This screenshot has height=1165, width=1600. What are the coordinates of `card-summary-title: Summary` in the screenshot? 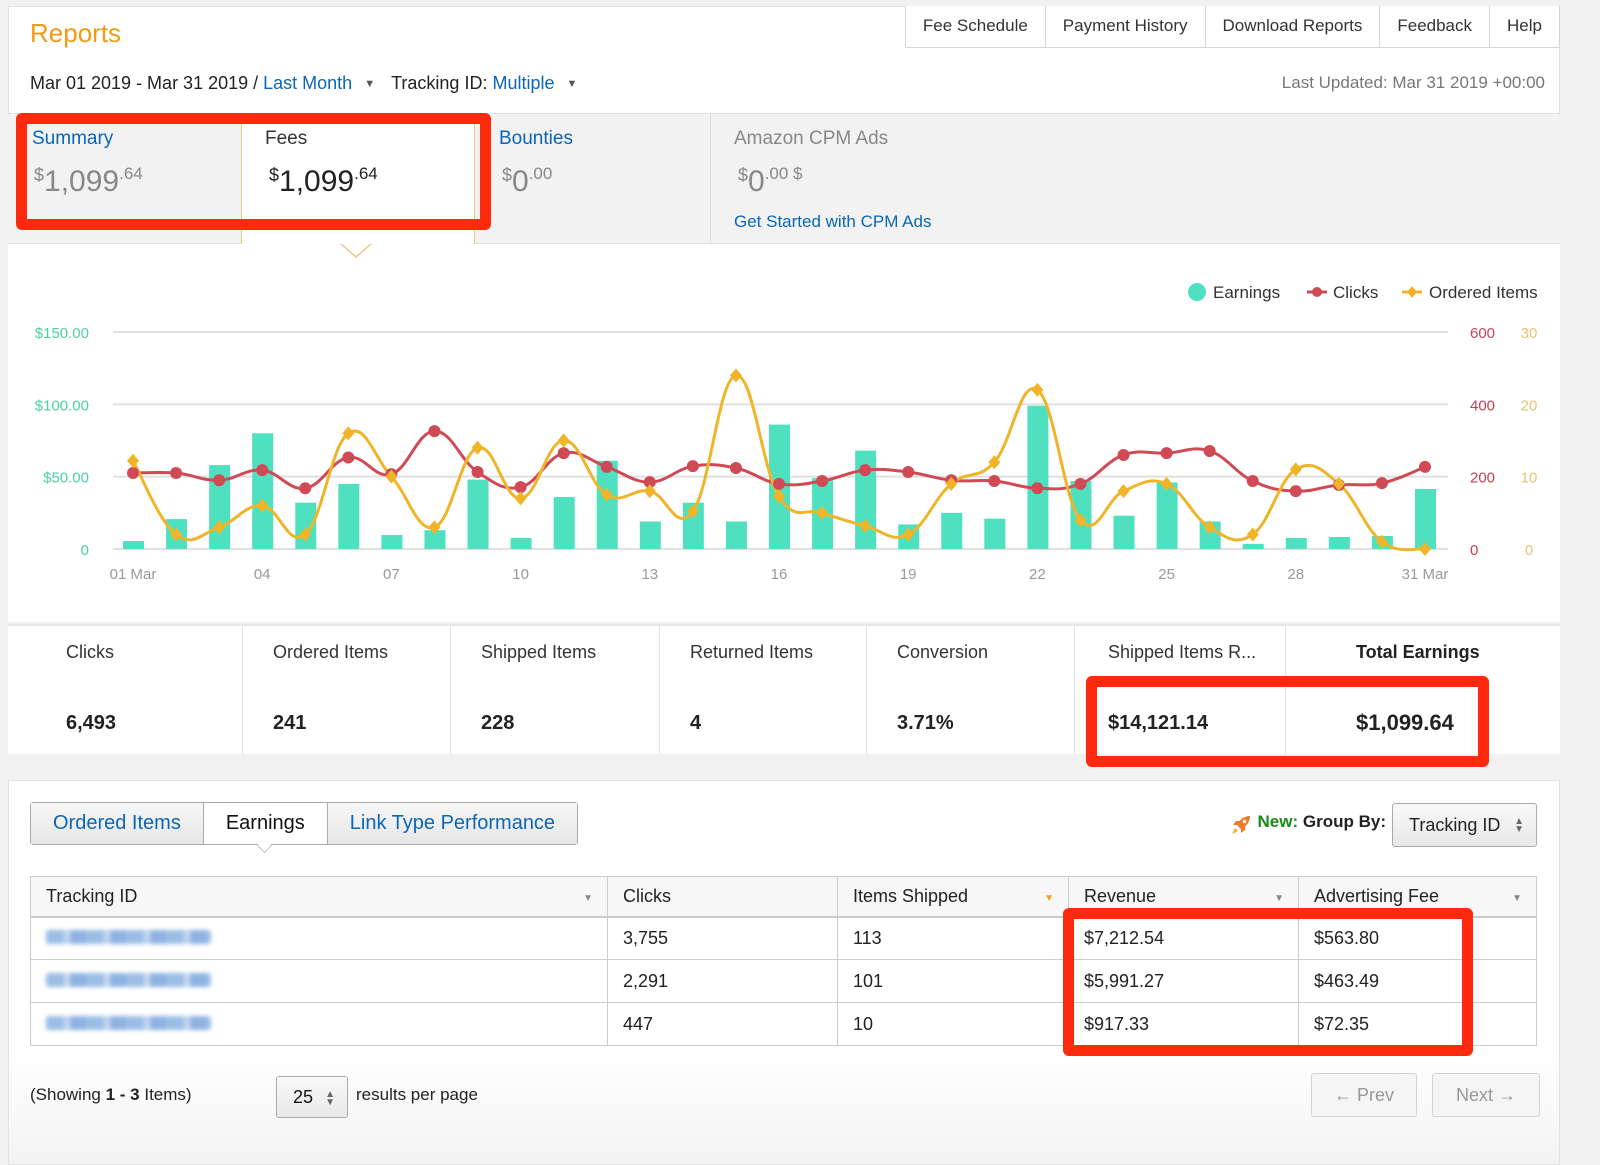 It's located at (72, 139).